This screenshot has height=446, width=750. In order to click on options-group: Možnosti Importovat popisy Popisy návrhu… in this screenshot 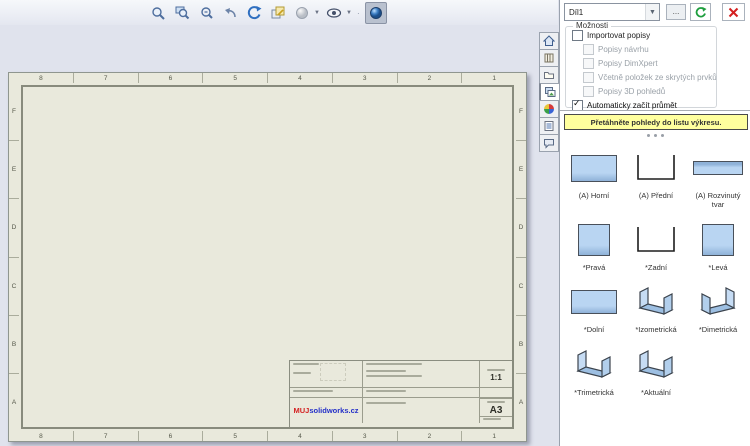, I will do `click(641, 66)`.